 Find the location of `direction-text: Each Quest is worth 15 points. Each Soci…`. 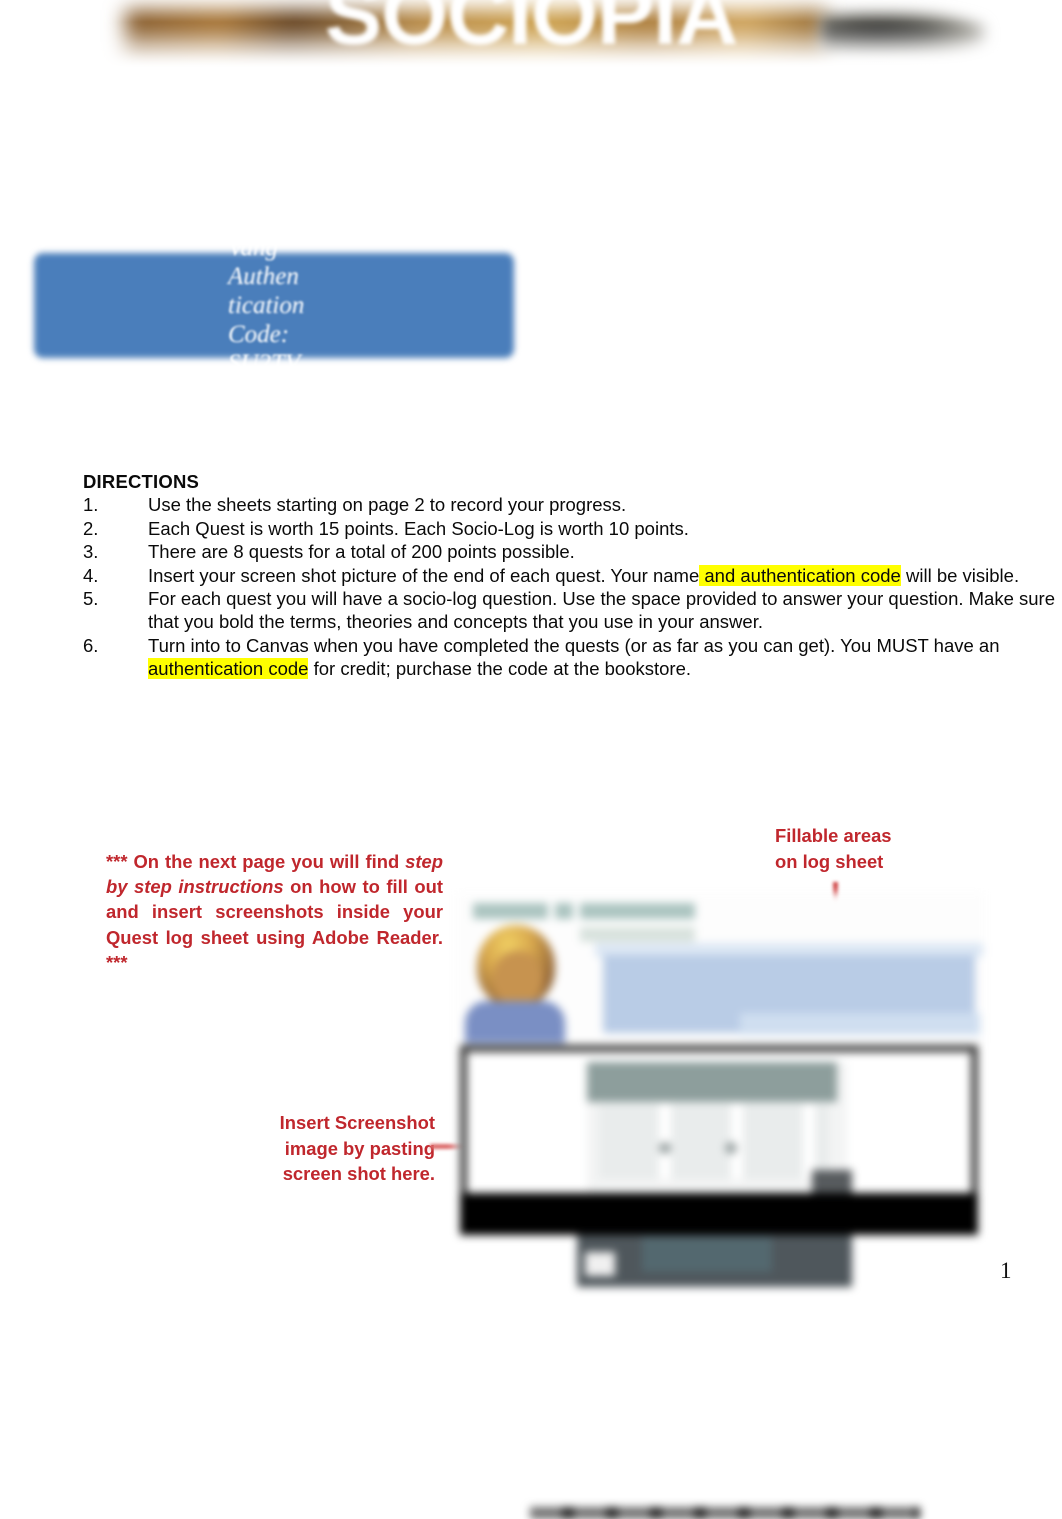

direction-text: Each Quest is worth 15 points. Each Soci… is located at coordinates (603, 528).